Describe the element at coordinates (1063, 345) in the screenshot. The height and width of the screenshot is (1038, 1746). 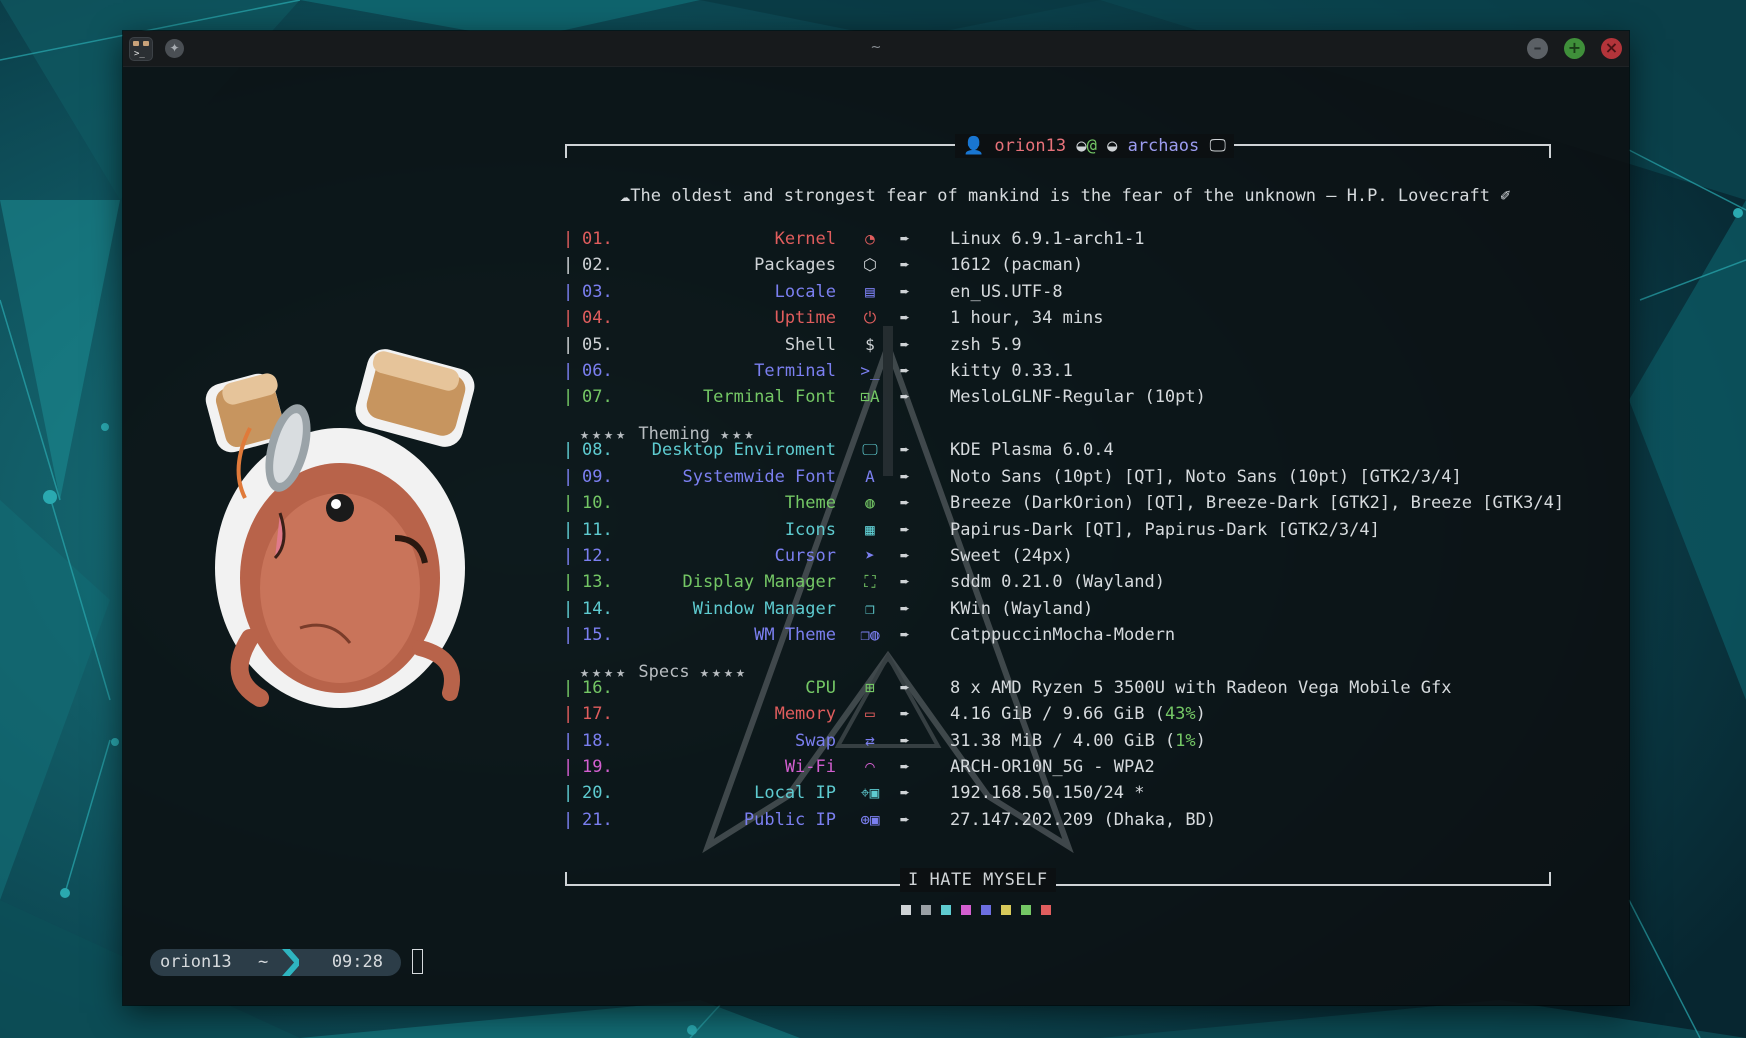
I see `info-row: | 05. Shell $ ➨ zsh 5.9` at that location.